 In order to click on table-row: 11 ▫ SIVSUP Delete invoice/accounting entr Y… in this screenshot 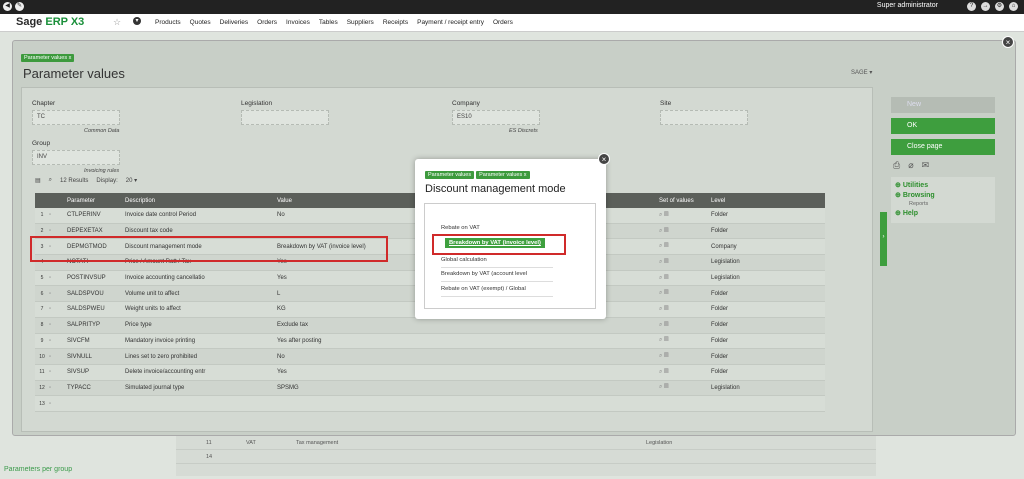, I will do `click(430, 372)`.